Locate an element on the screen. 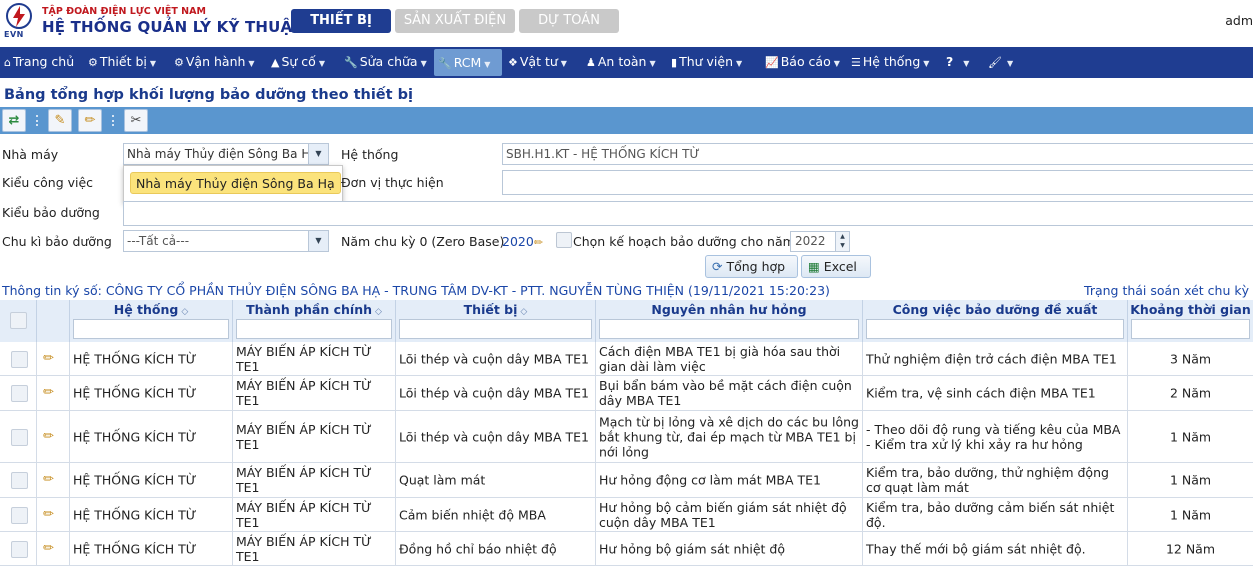 This screenshot has height=570, width=1253. tab-du-toan: DỰ TOÁN is located at coordinates (569, 21).